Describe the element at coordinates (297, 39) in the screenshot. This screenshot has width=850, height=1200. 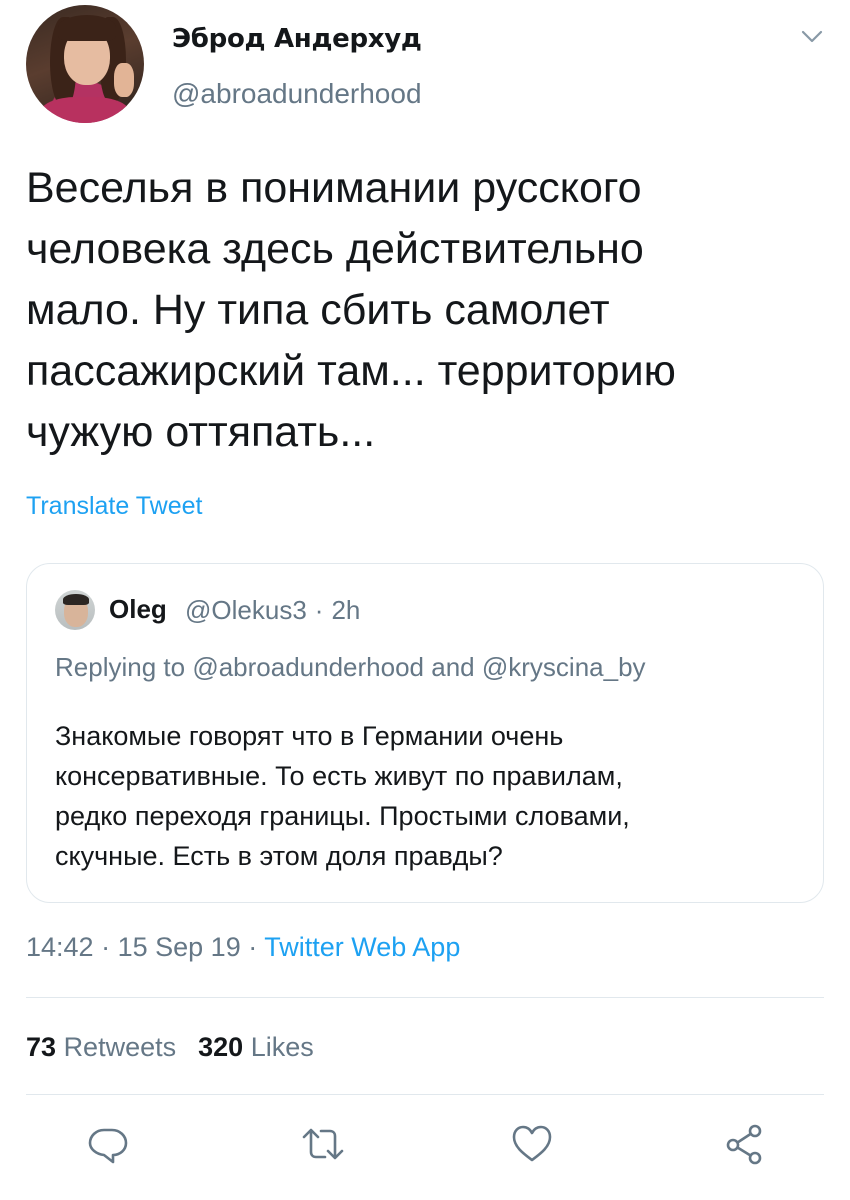
I see `author-display-name: Эброд Андерхуд` at that location.